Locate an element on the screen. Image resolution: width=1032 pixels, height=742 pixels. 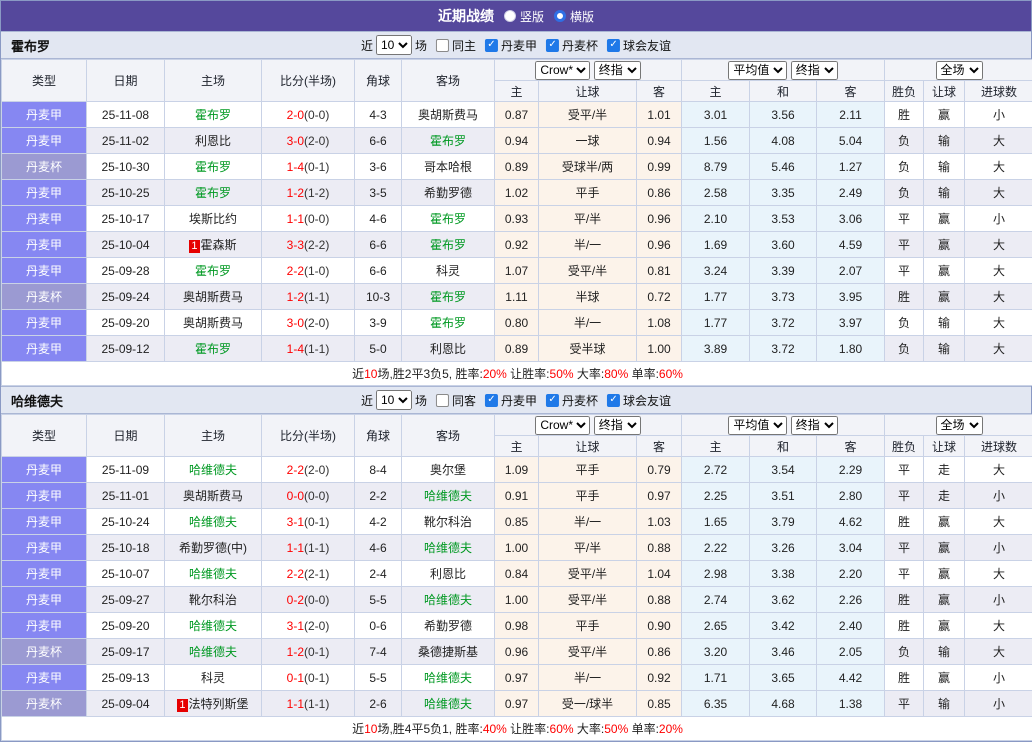
fulltime-score: 1-1 is located at coordinates (295, 219).